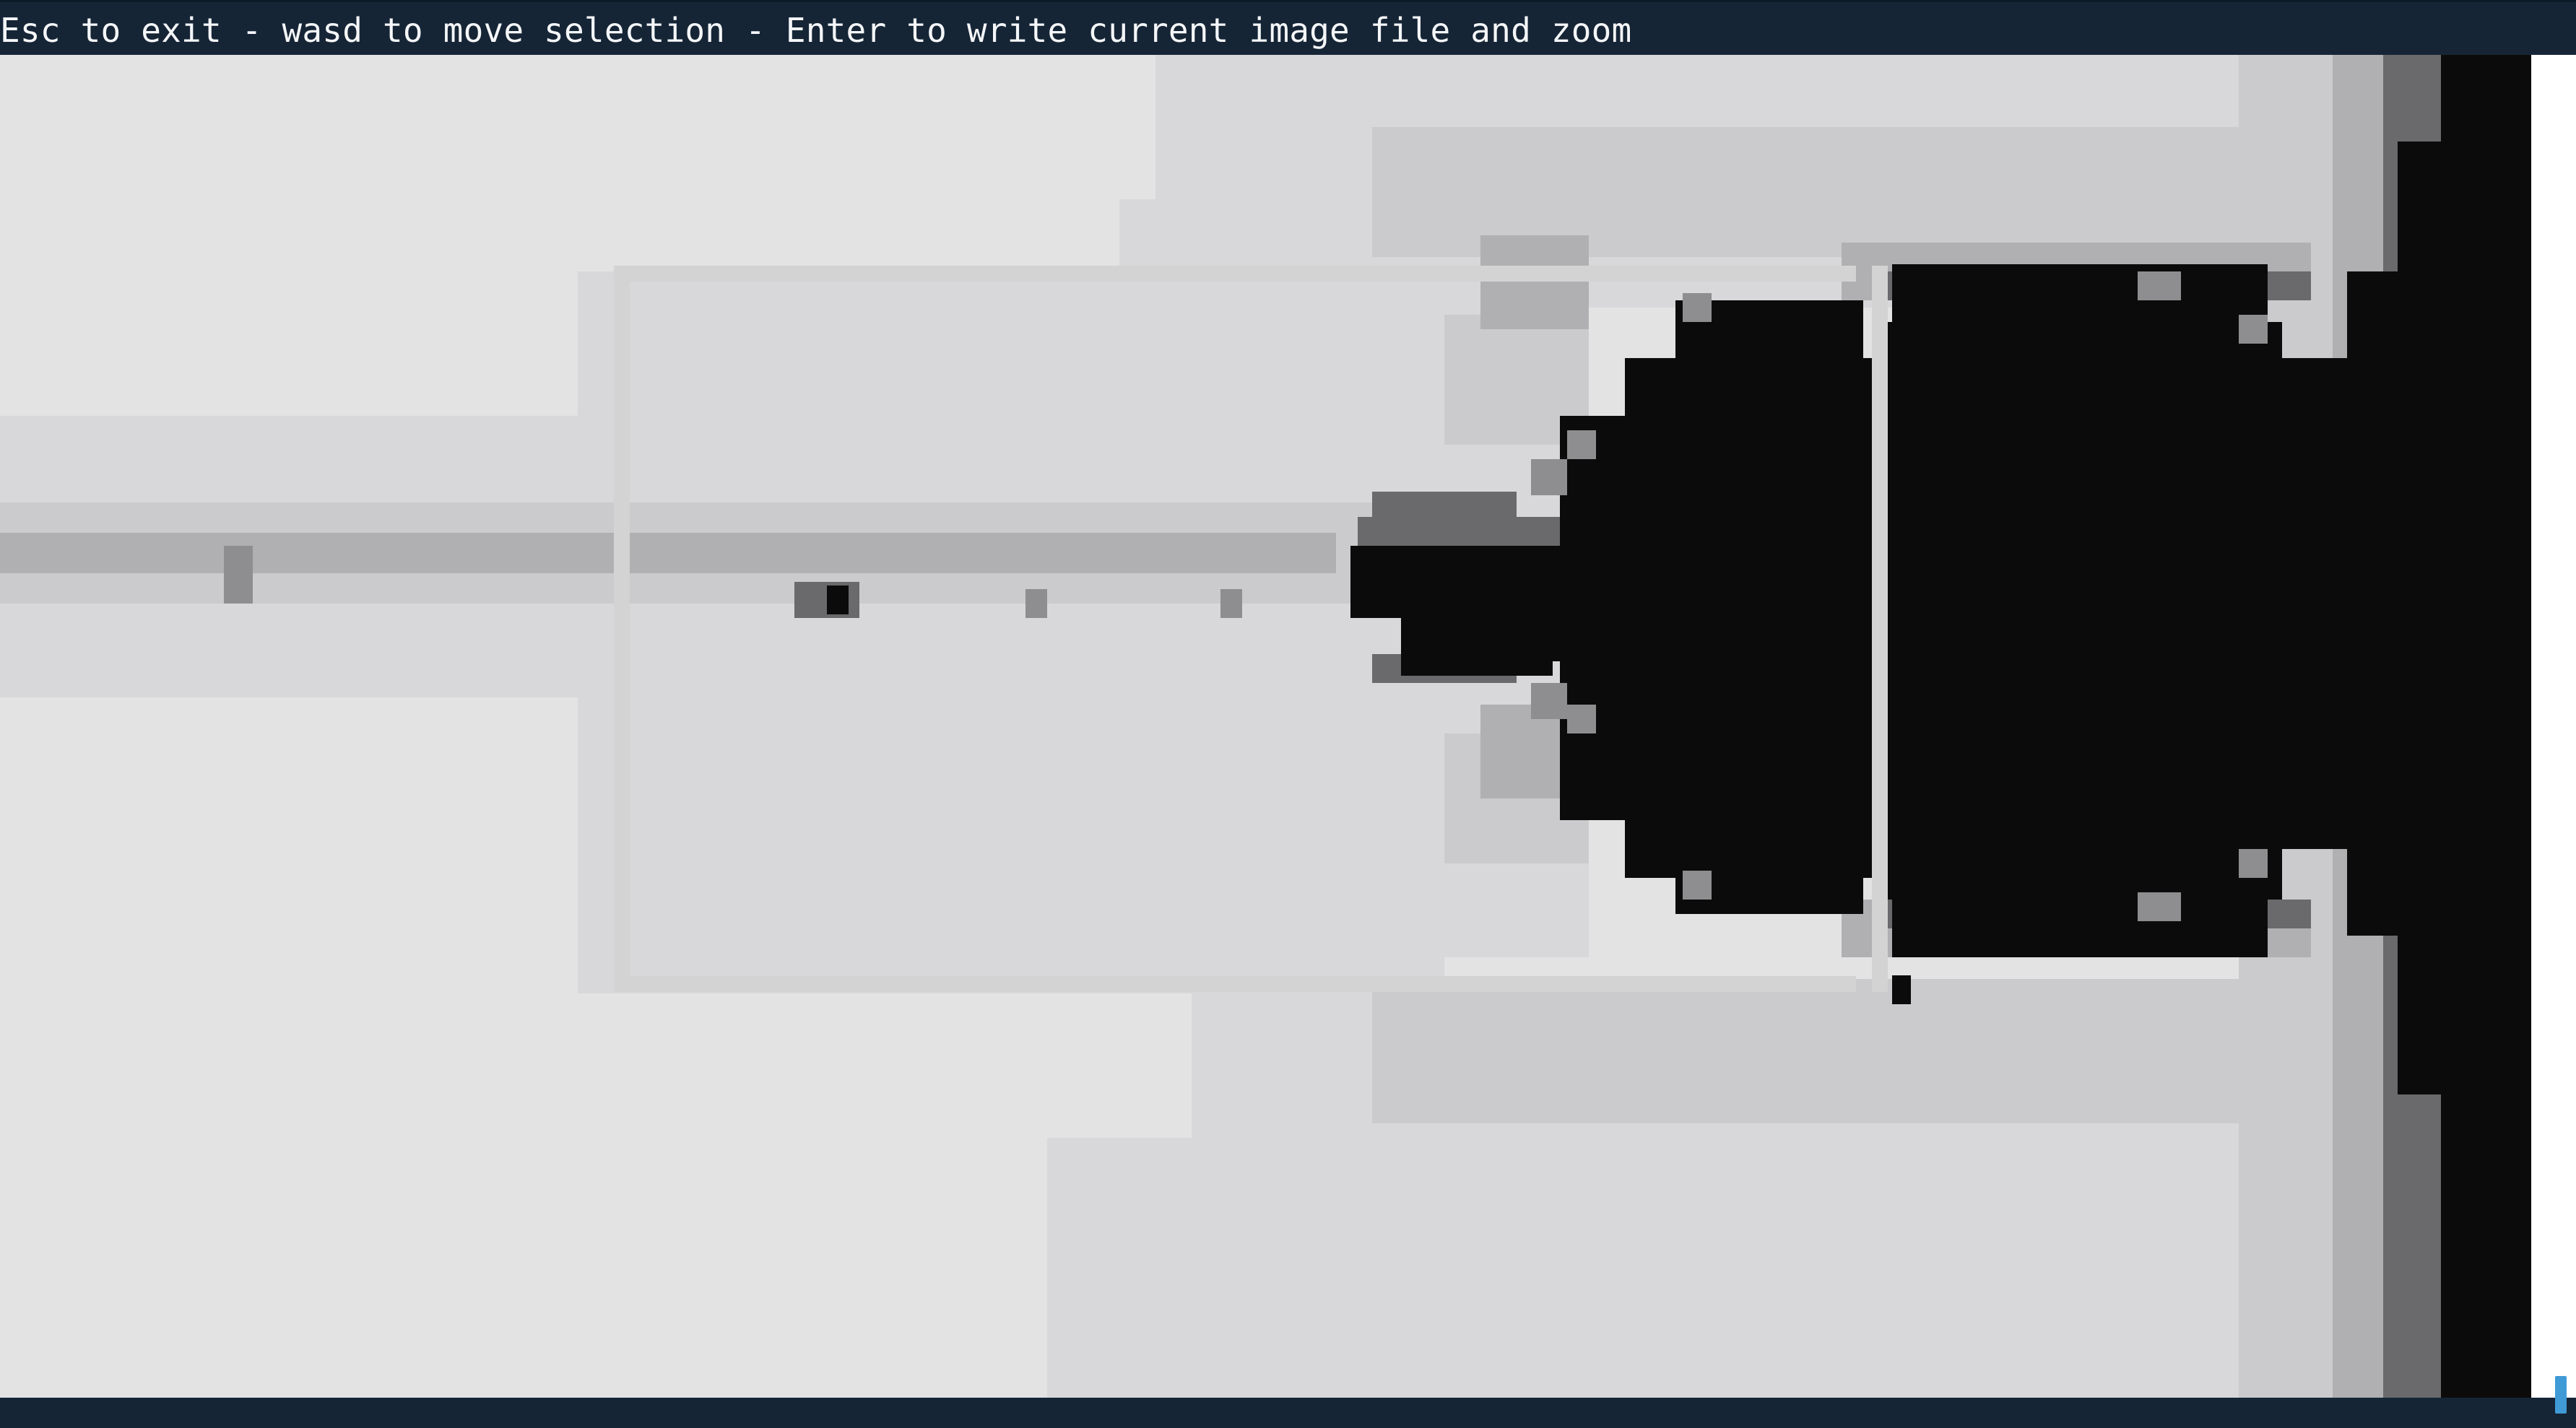 This screenshot has height=1428, width=2576. Describe the element at coordinates (1288, 1413) in the screenshot. I see `bottom-bar` at that location.